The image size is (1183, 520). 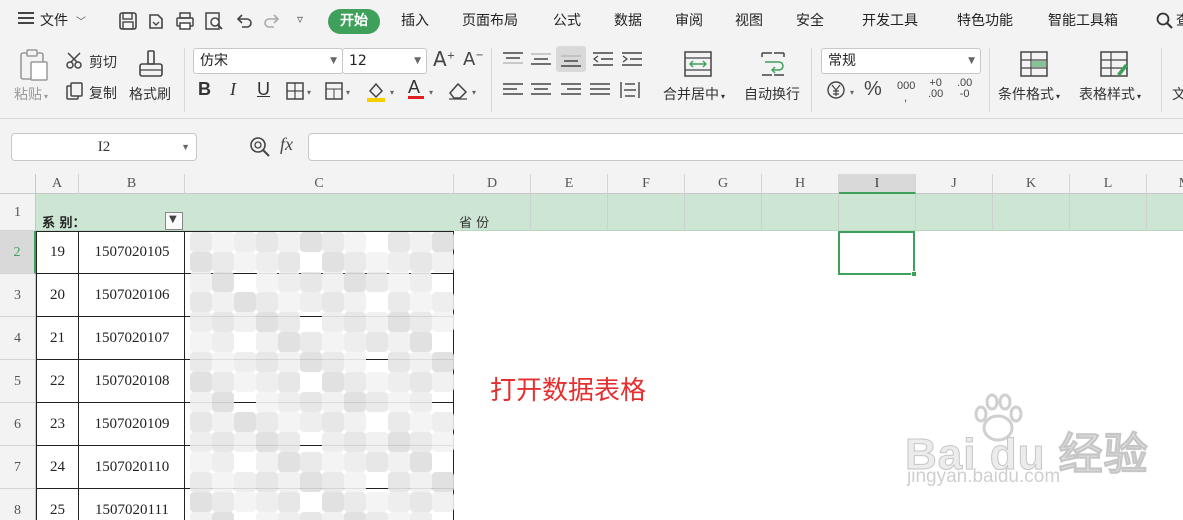 What do you see at coordinates (244, 21) in the screenshot?
I see `undo-icon` at bounding box center [244, 21].